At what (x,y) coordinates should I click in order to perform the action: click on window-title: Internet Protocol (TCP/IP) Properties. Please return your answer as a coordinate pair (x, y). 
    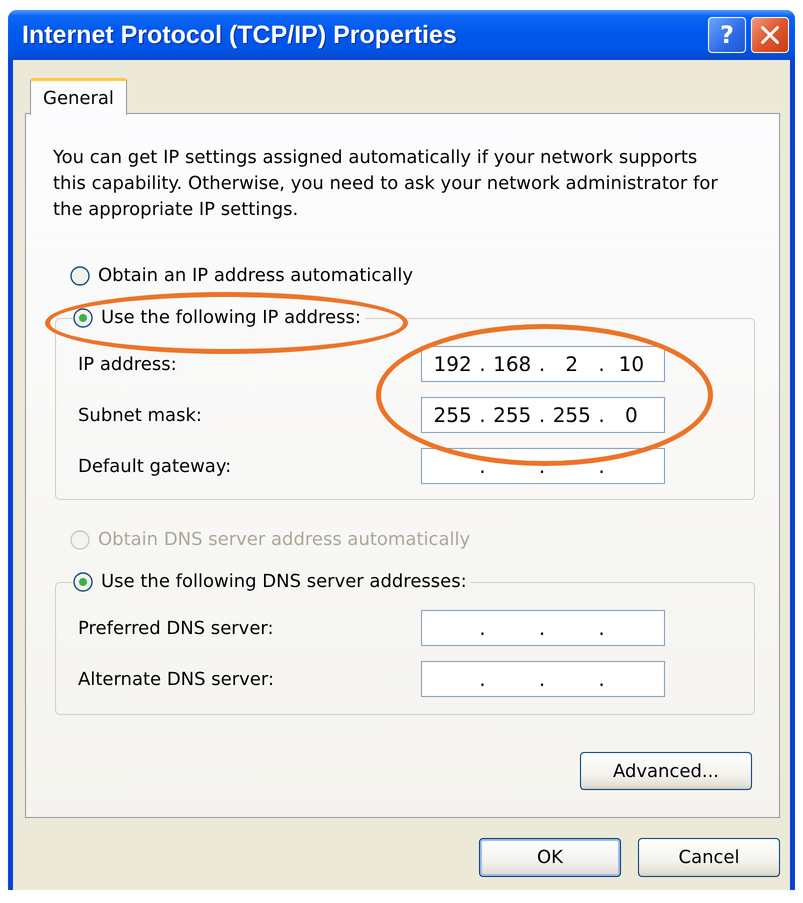
    Looking at the image, I should click on (239, 35).